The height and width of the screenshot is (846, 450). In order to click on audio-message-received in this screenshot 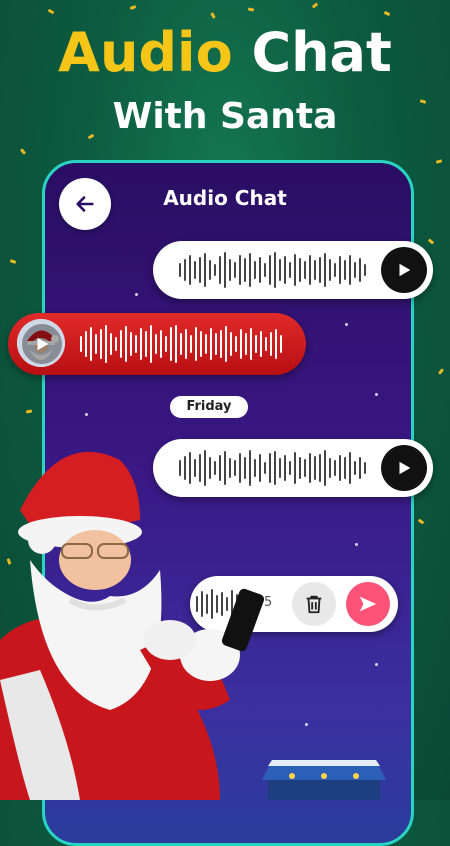, I will do `click(157, 344)`.